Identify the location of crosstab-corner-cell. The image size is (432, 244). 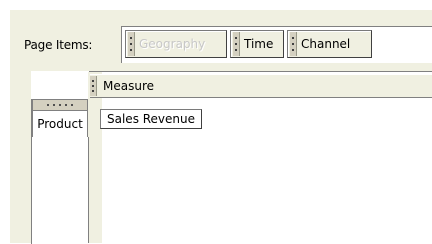
(60, 85).